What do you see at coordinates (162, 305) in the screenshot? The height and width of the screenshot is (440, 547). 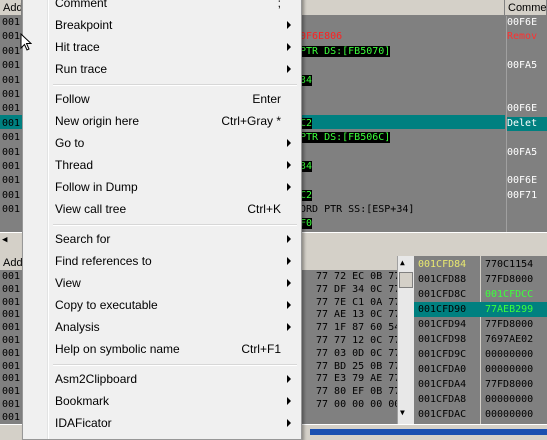 I see `menu-item-copy-to-executable: Copy to executable` at bounding box center [162, 305].